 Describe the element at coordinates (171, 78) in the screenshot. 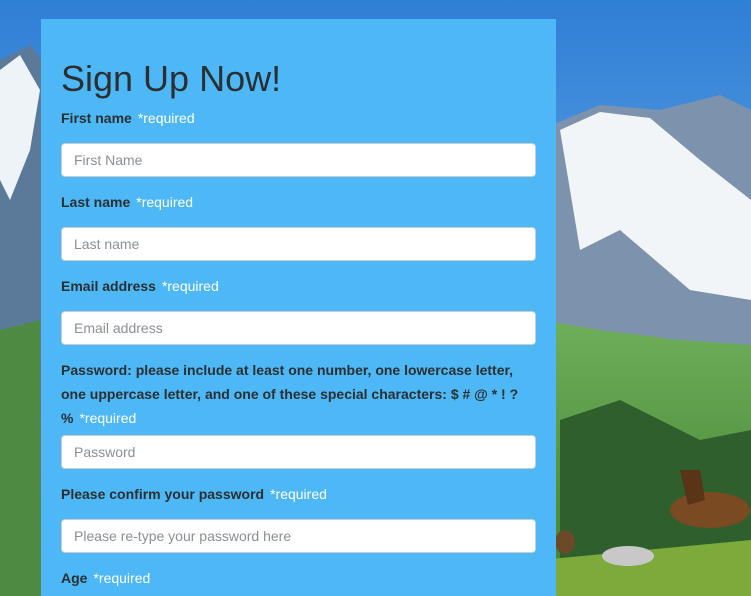

I see `page-title: Sign Up Now!` at that location.